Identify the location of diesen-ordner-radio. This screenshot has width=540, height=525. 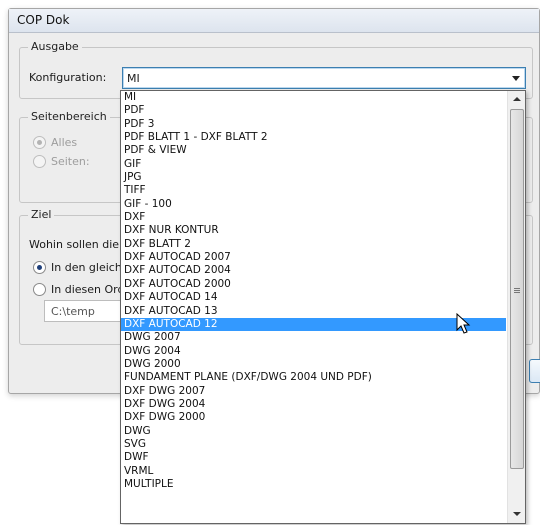
(39, 289).